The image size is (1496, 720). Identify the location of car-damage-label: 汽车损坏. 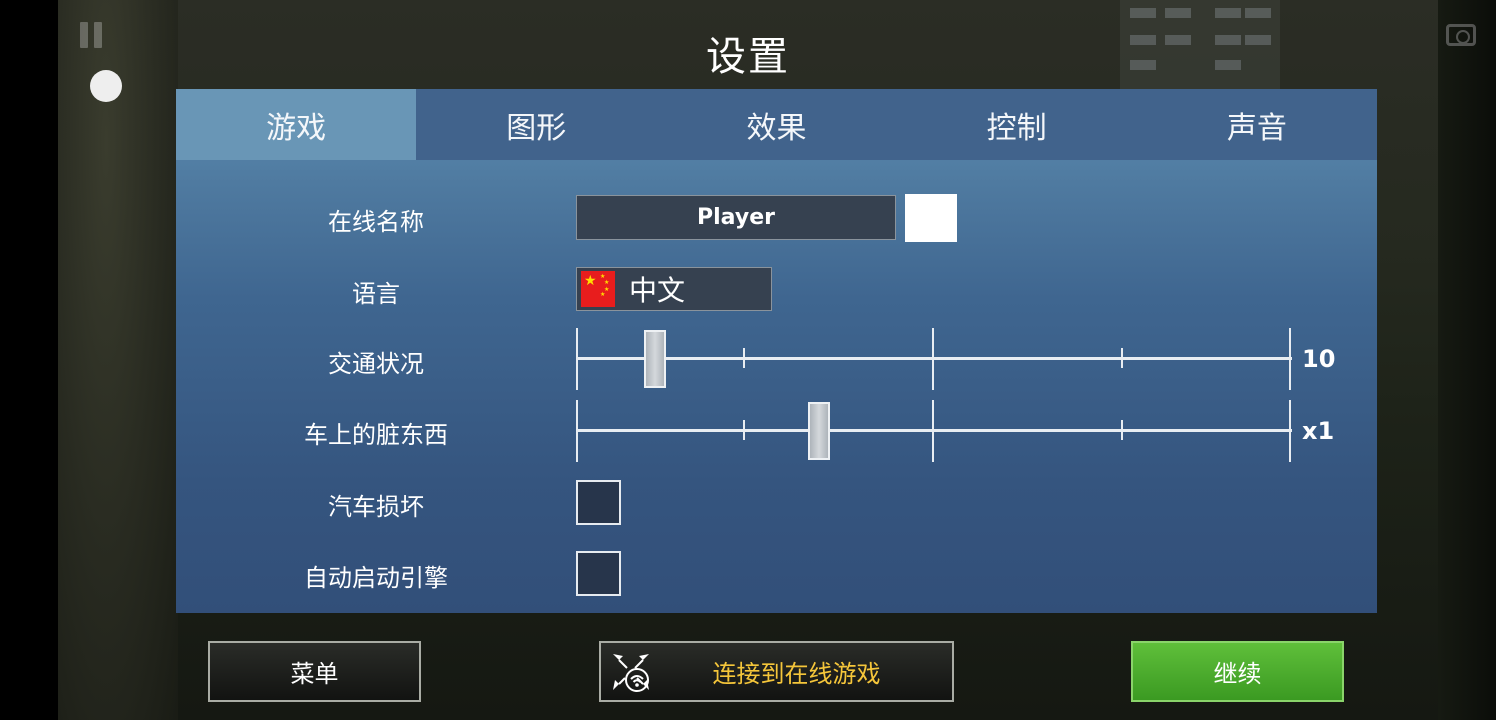
(376, 507).